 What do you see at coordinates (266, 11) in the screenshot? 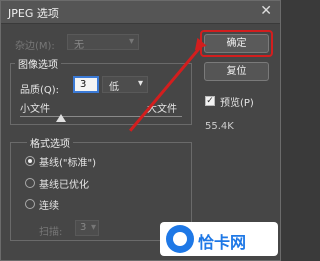
I see `close-icon: ✕` at bounding box center [266, 11].